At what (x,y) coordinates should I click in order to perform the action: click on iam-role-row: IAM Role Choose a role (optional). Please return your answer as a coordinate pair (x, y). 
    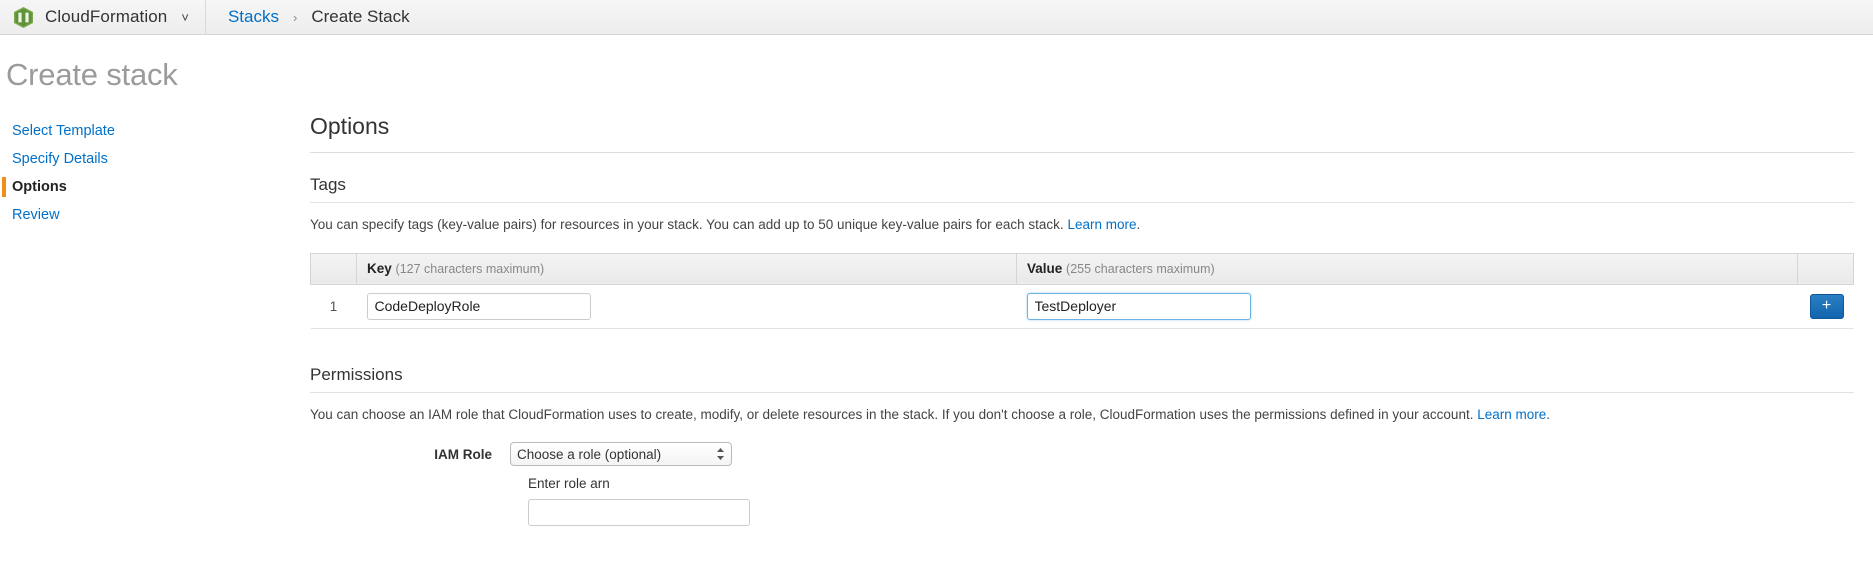
    Looking at the image, I should click on (1082, 454).